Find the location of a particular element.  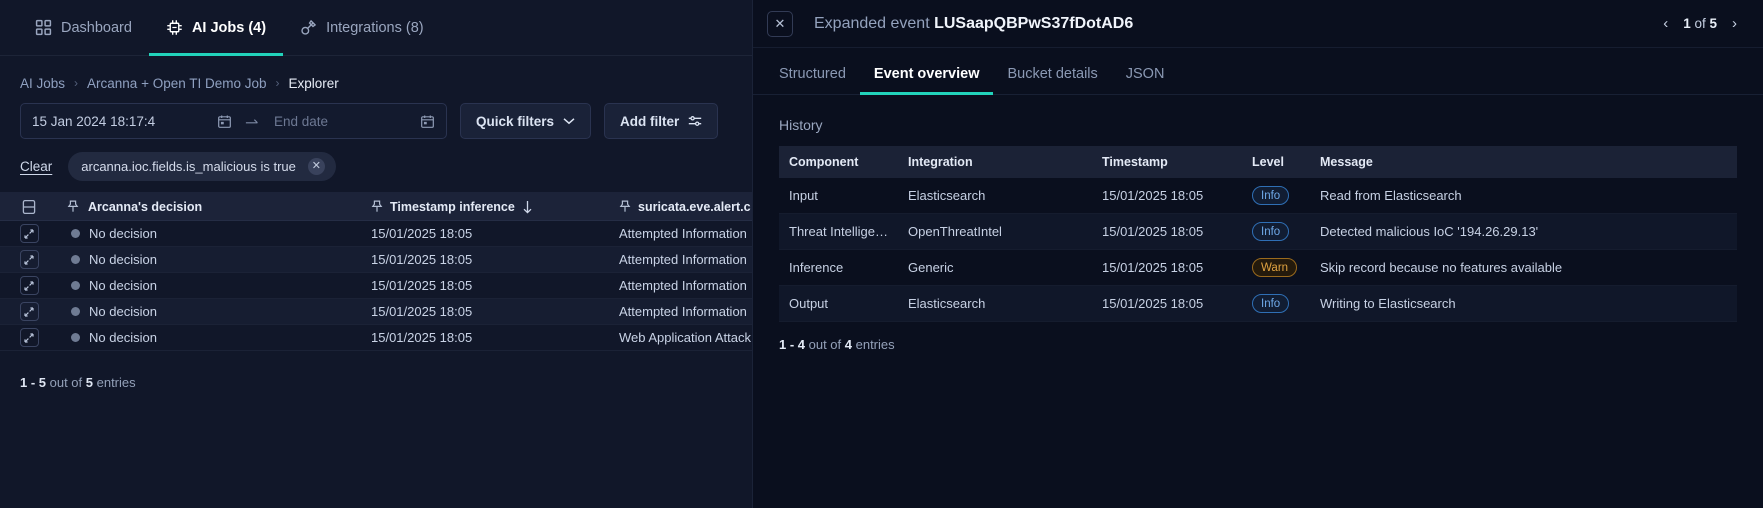

breadcrumb-item-ai-jobs: AI Jobs is located at coordinates (42, 83).